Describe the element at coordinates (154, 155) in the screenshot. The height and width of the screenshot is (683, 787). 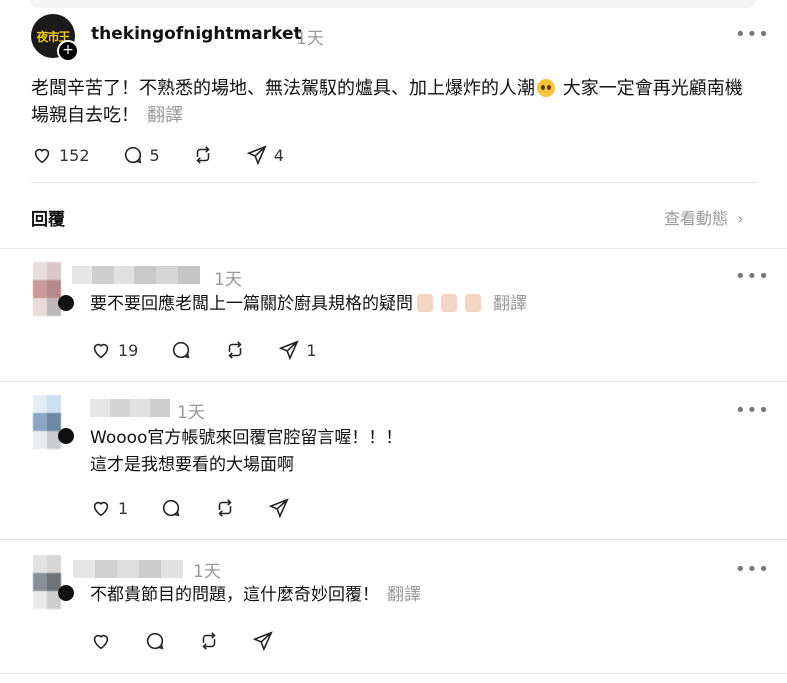
I see `comment-count: 5` at that location.